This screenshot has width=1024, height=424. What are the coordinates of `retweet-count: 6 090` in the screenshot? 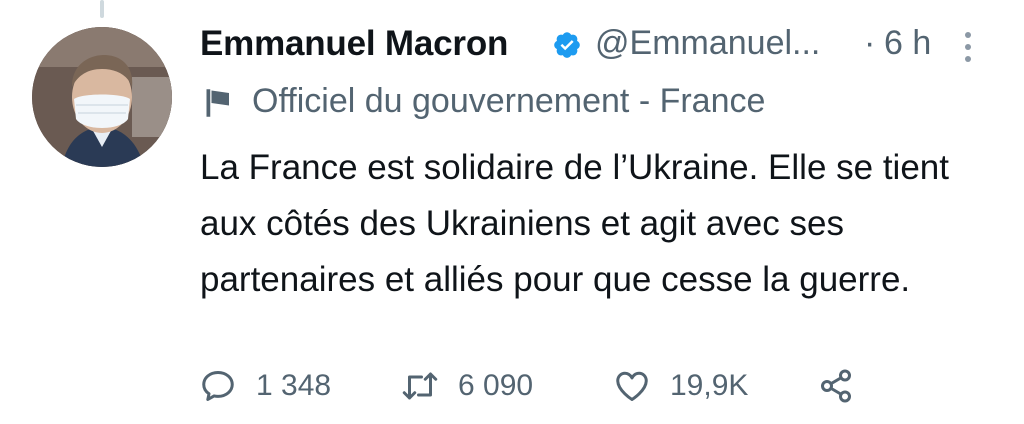 It's located at (496, 385).